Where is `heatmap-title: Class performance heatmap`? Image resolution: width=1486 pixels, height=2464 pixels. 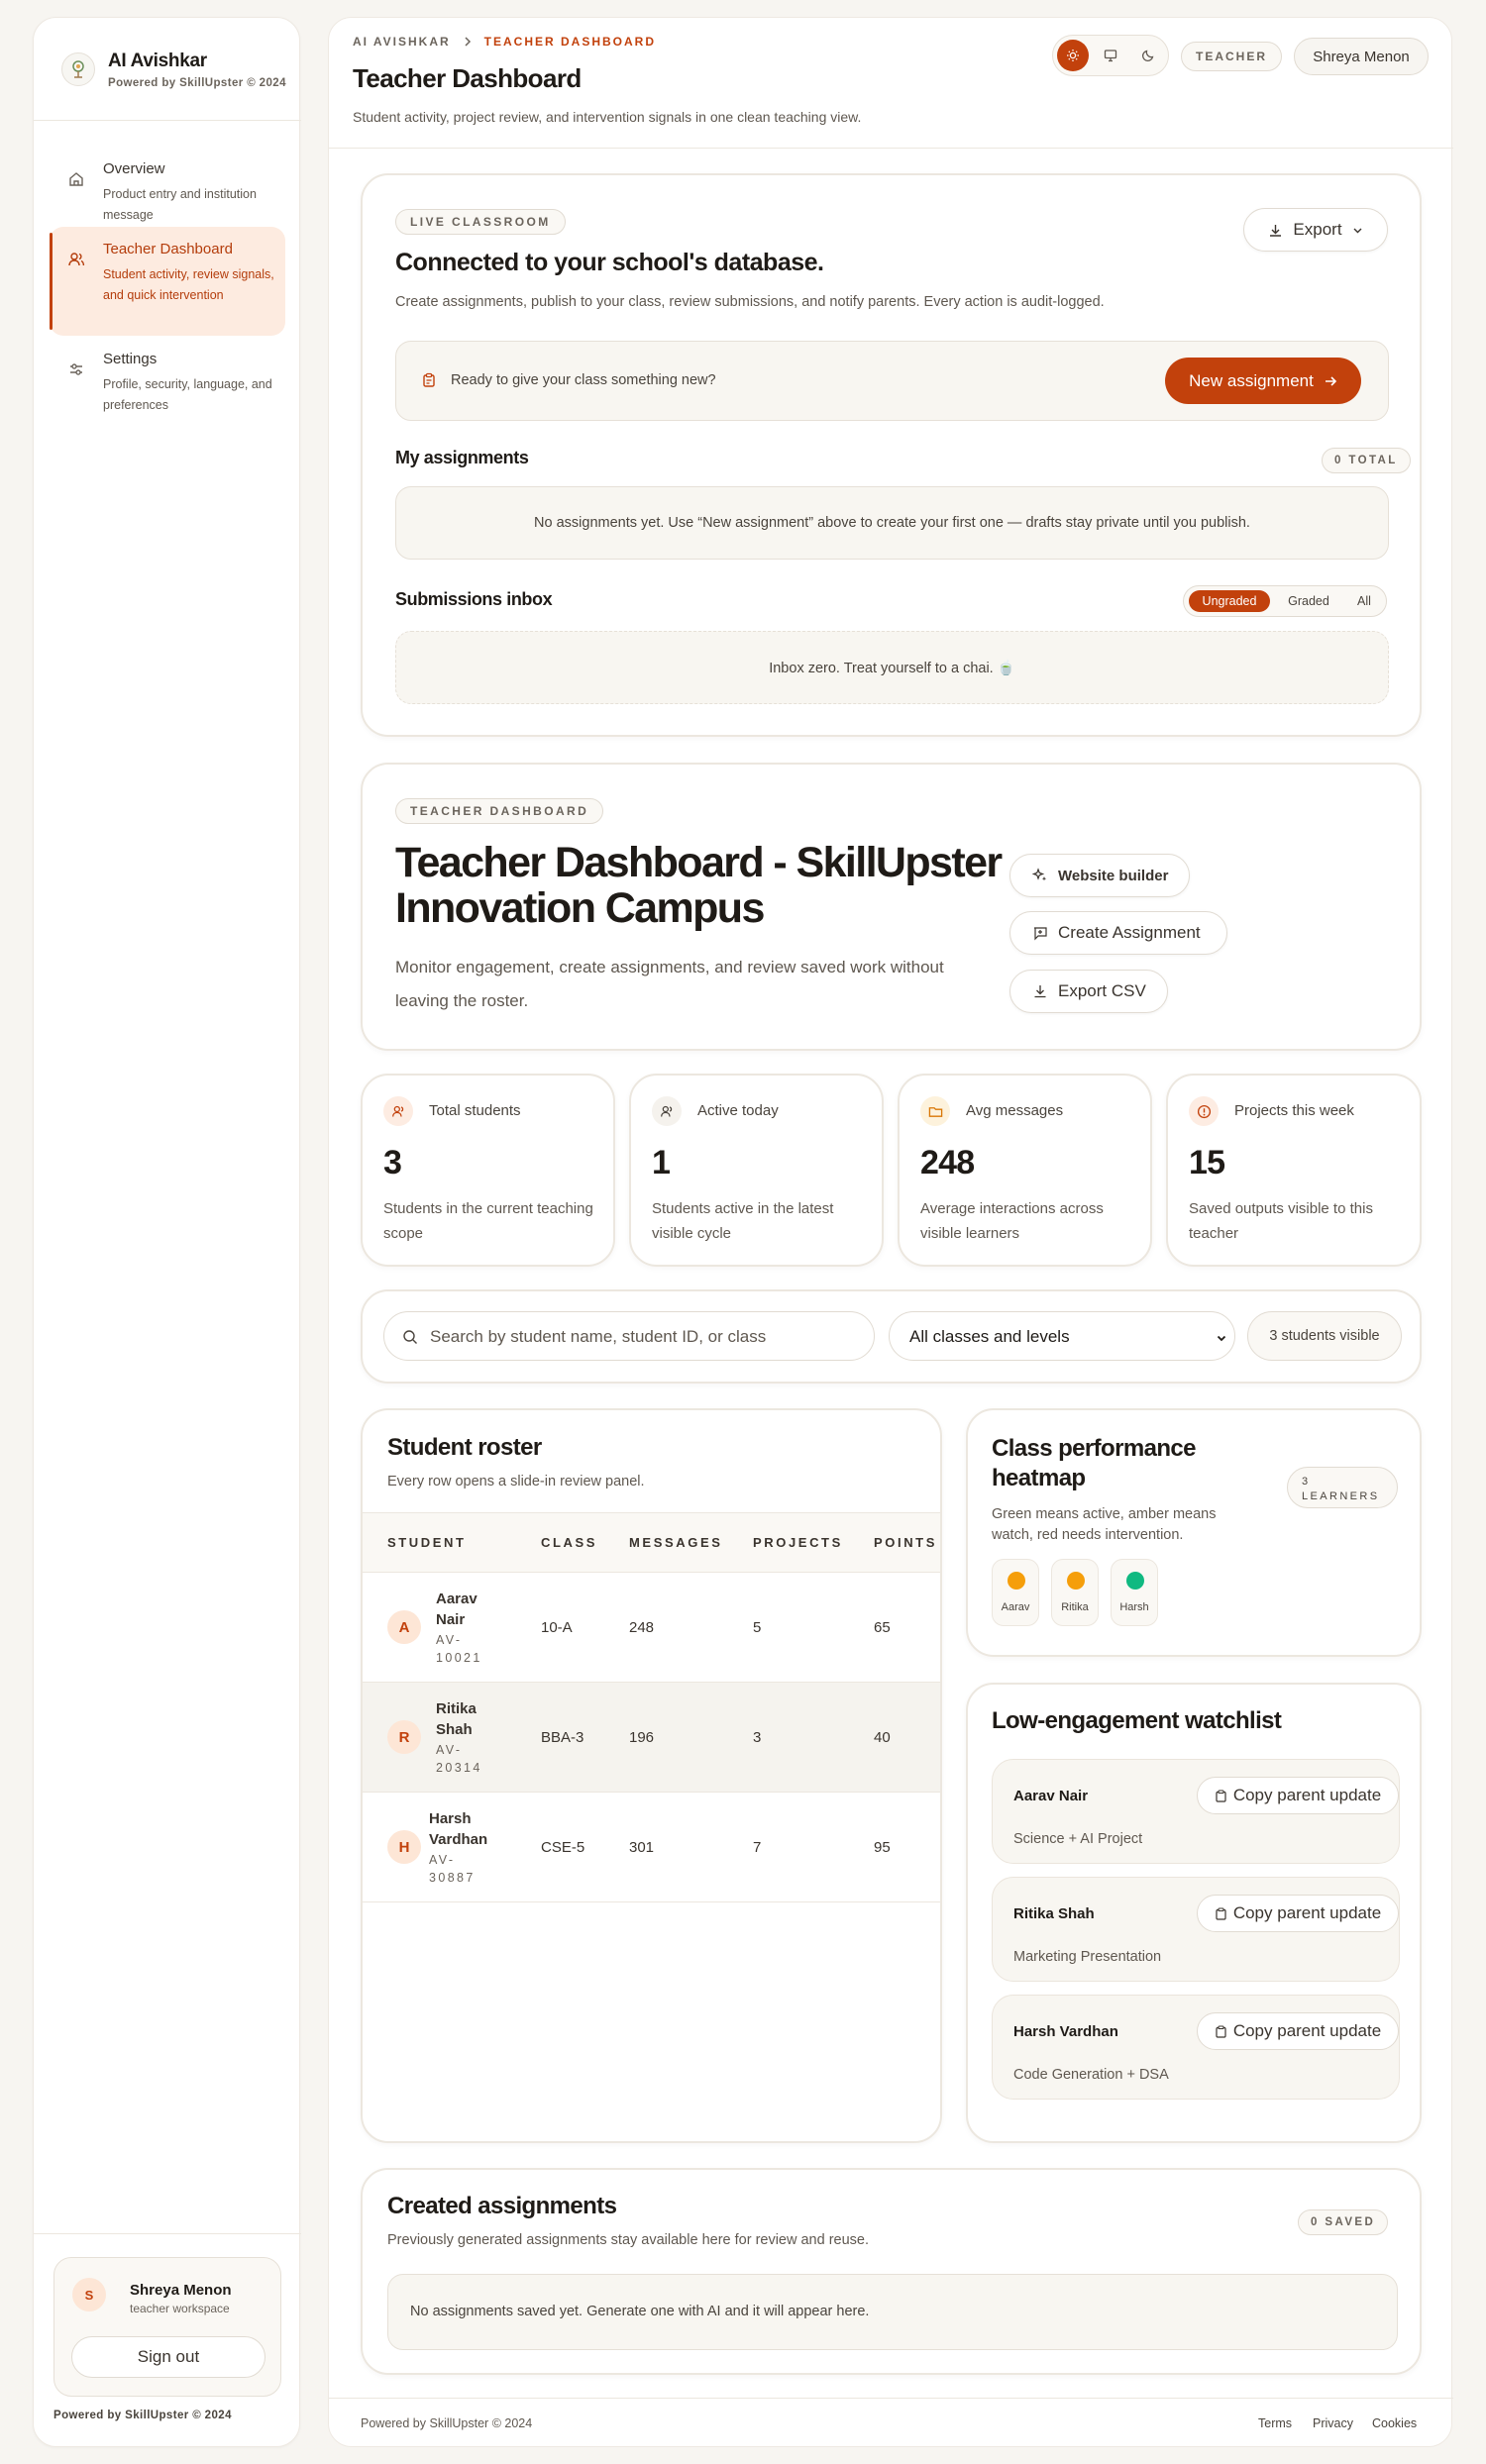
heatmap-title: Class performance heatmap is located at coordinates (1094, 1463).